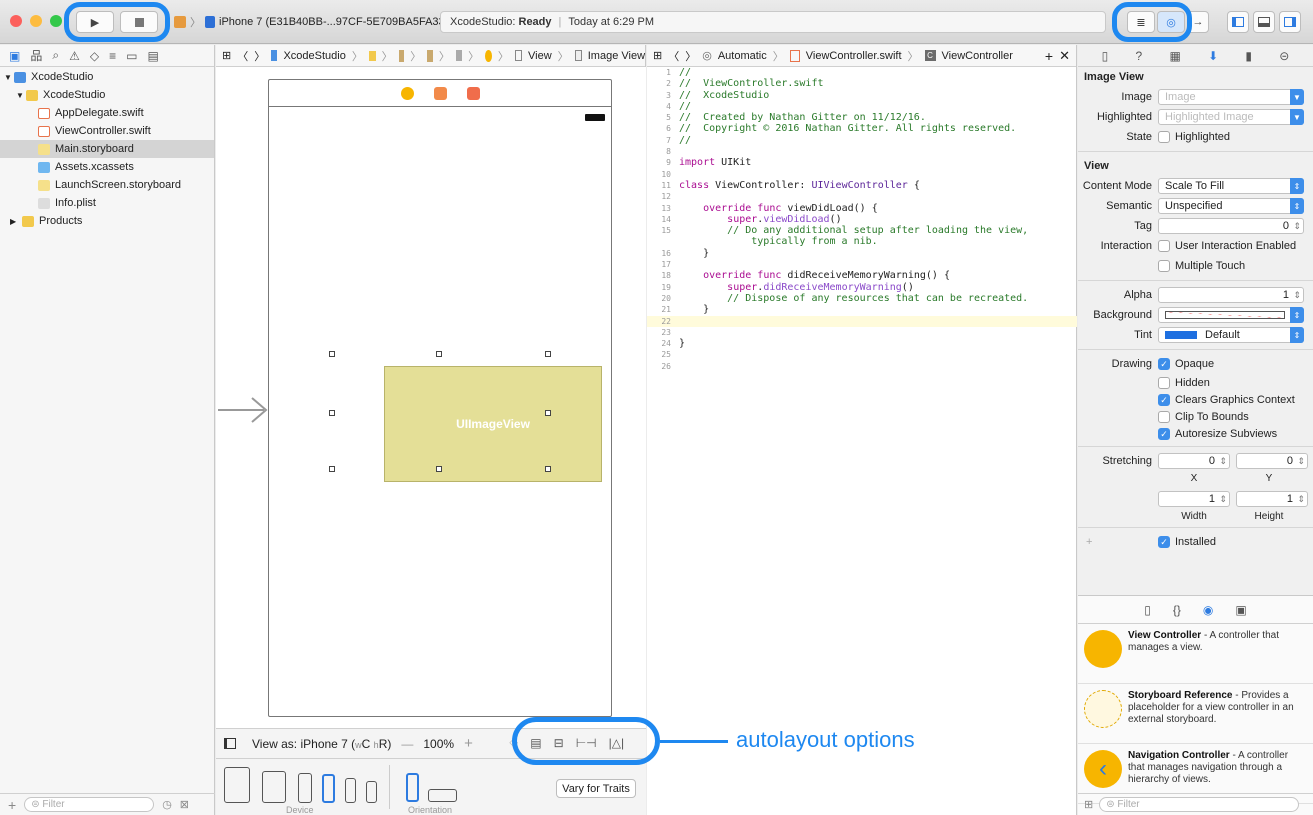 The width and height of the screenshot is (1313, 815). Describe the element at coordinates (371, 792) in the screenshot. I see `iphone-4s-icon` at that location.